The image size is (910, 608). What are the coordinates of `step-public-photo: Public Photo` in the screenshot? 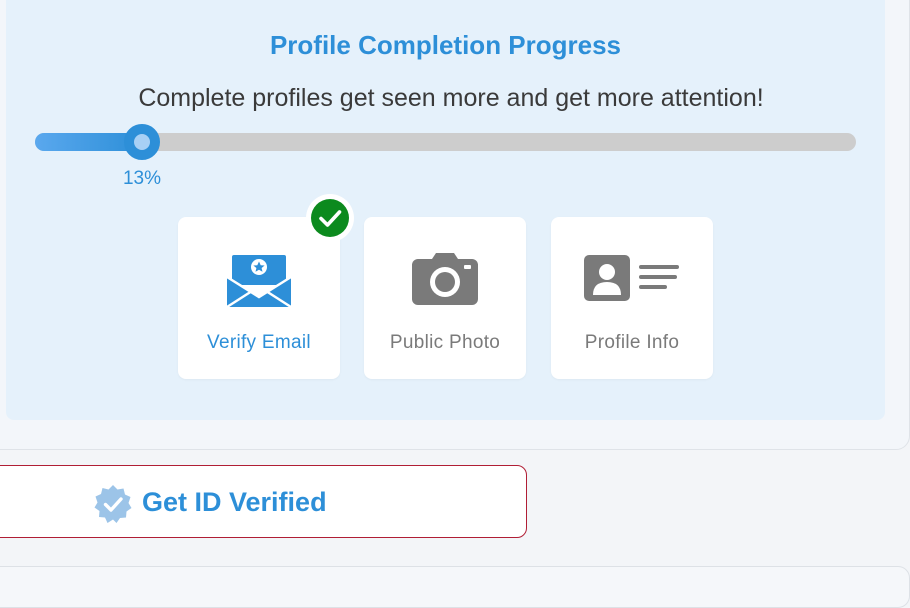 It's located at (445, 298).